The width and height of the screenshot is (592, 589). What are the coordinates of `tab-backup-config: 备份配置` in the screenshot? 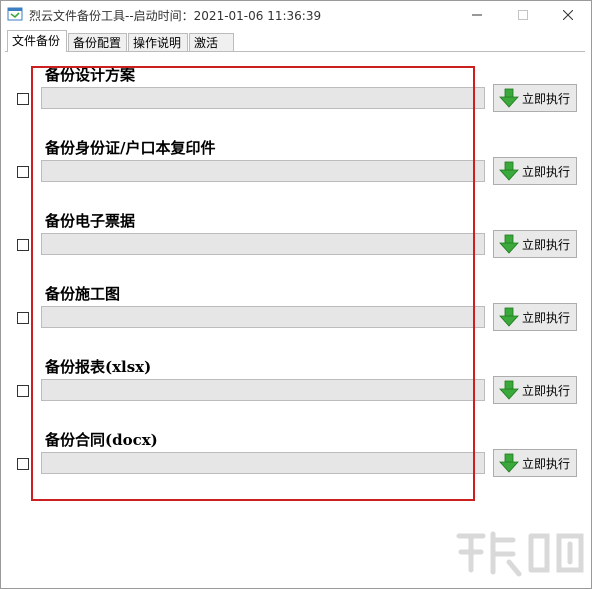 It's located at (97, 42).